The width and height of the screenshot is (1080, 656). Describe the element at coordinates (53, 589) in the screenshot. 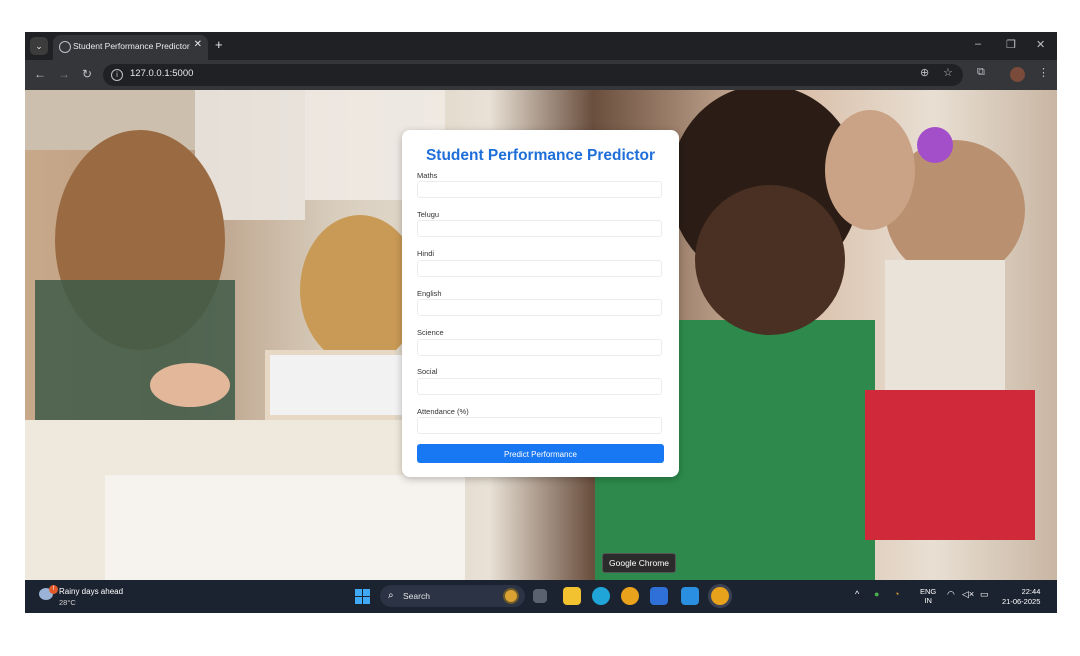

I see `weather-badge-icon: !` at that location.